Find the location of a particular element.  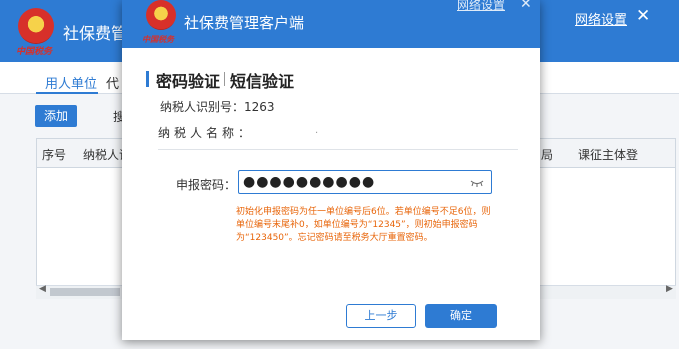

dialog-title: 社保费管理客户端 is located at coordinates (244, 23).